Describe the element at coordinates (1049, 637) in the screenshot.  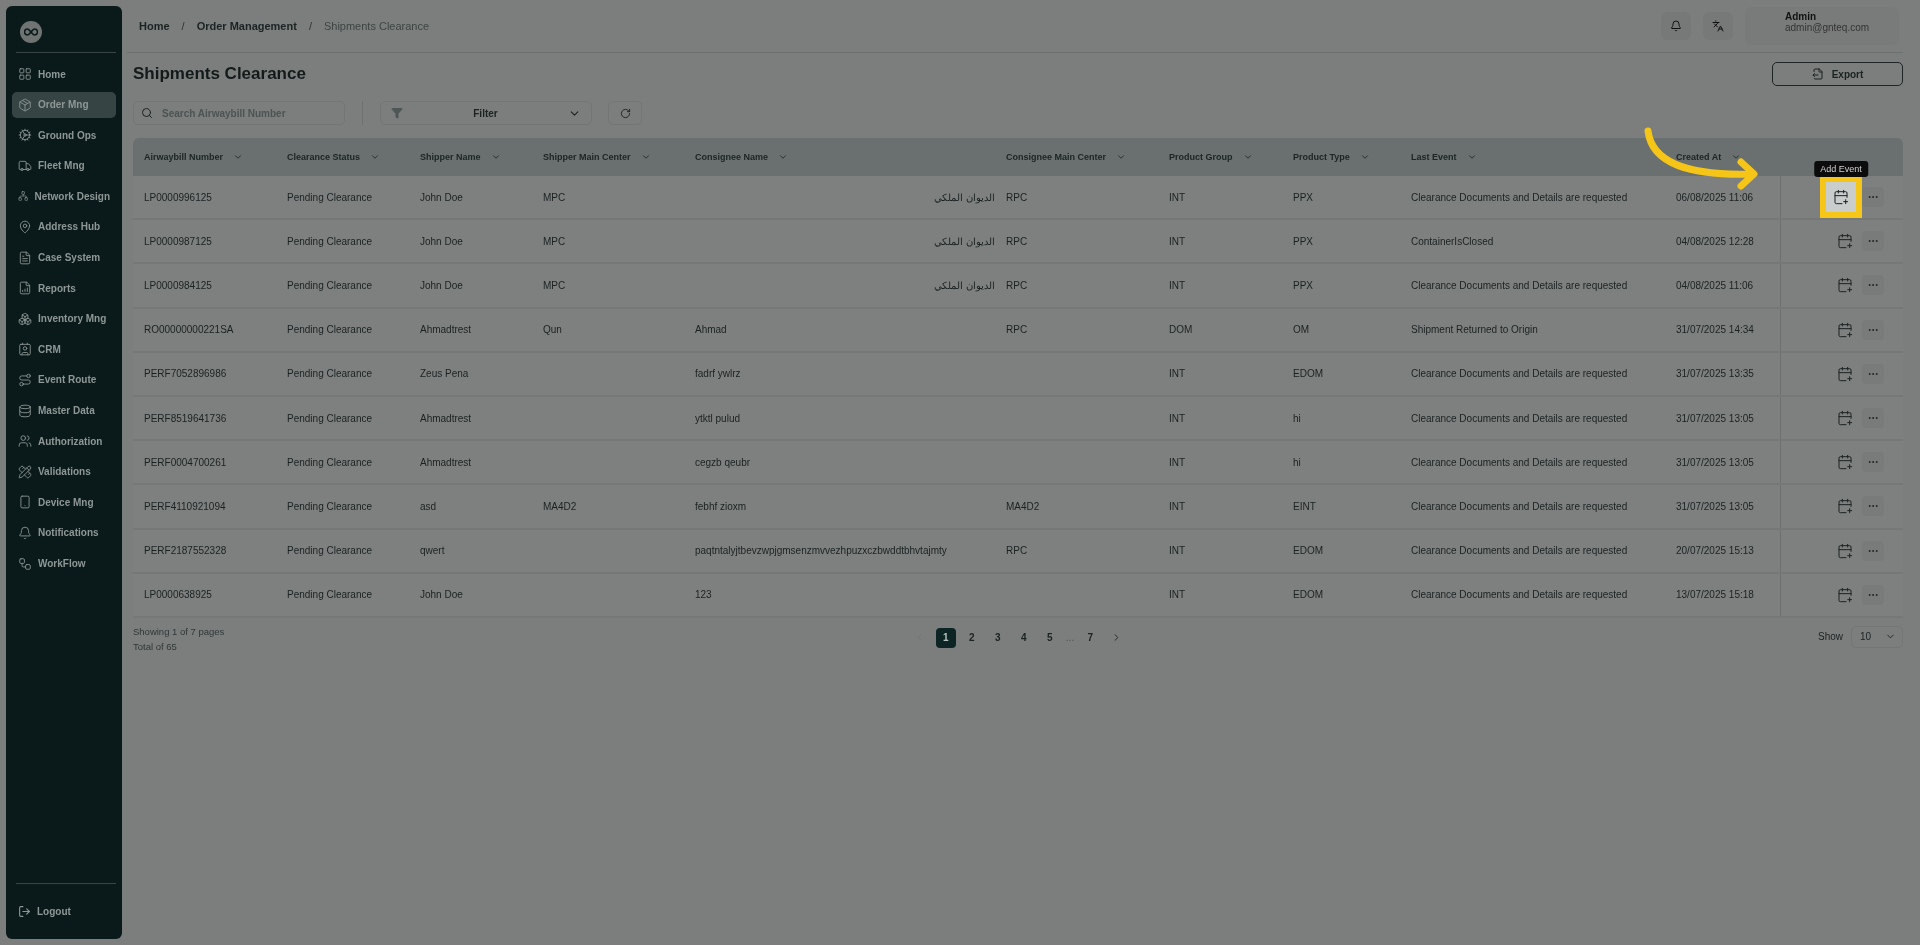
I see `page-button: 5` at that location.